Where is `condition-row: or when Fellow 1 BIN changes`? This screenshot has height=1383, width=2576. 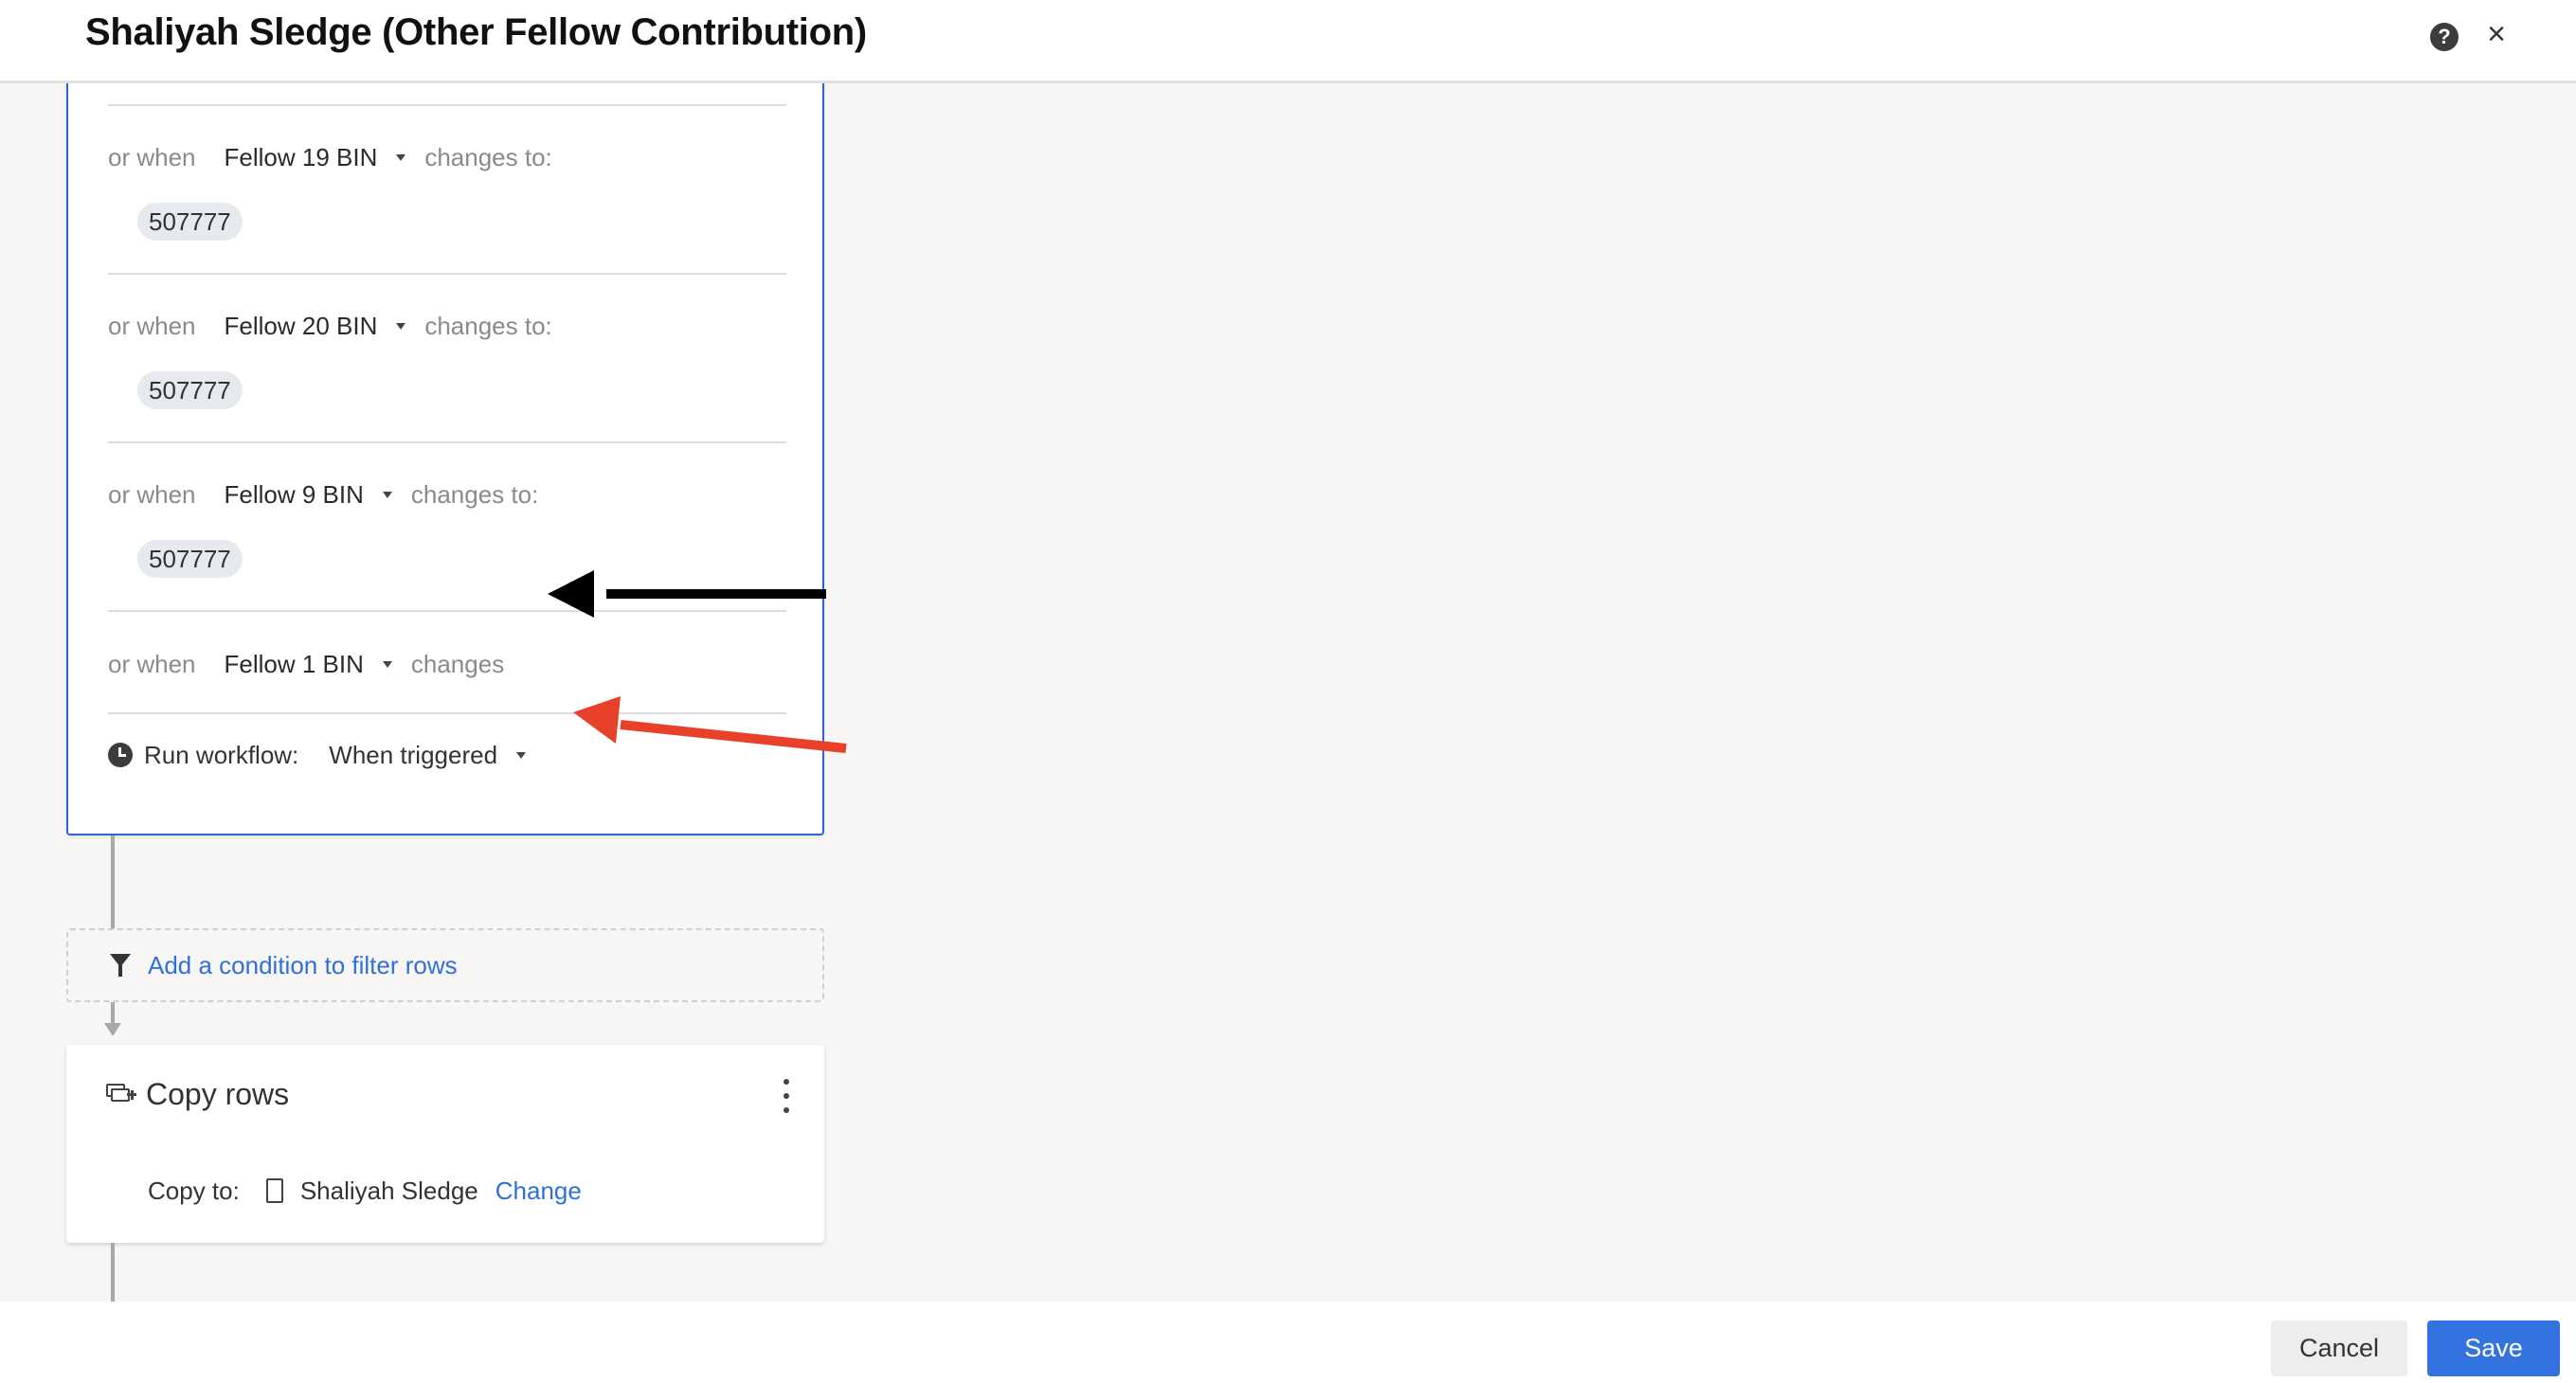
condition-row: or when Fellow 1 BIN changes is located at coordinates (306, 664).